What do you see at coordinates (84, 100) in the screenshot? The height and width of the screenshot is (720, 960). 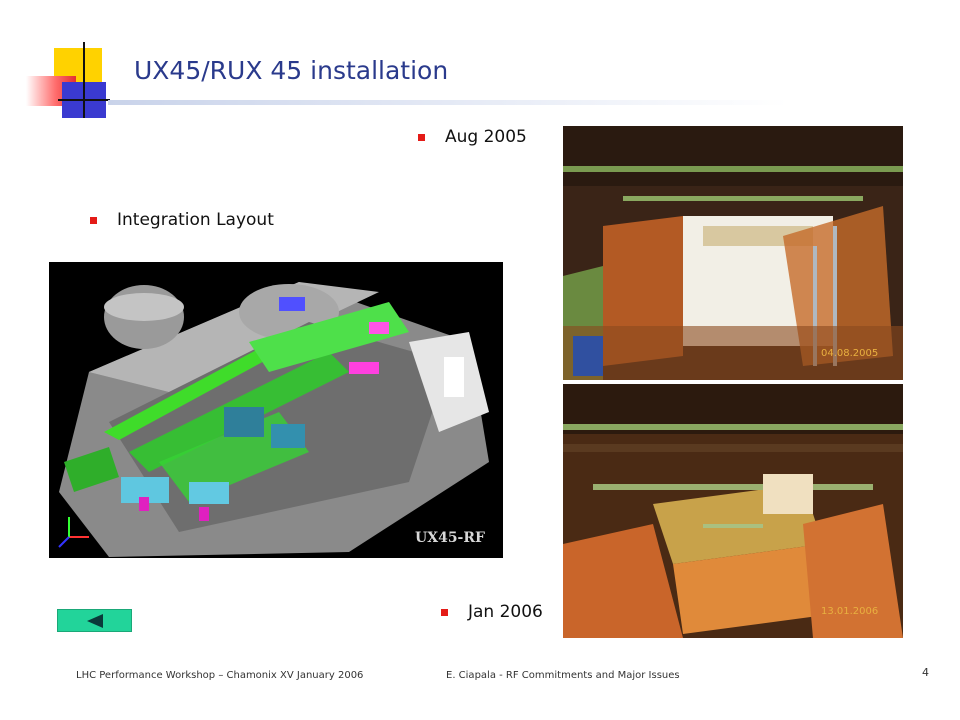 I see `decor-horizontal-line` at bounding box center [84, 100].